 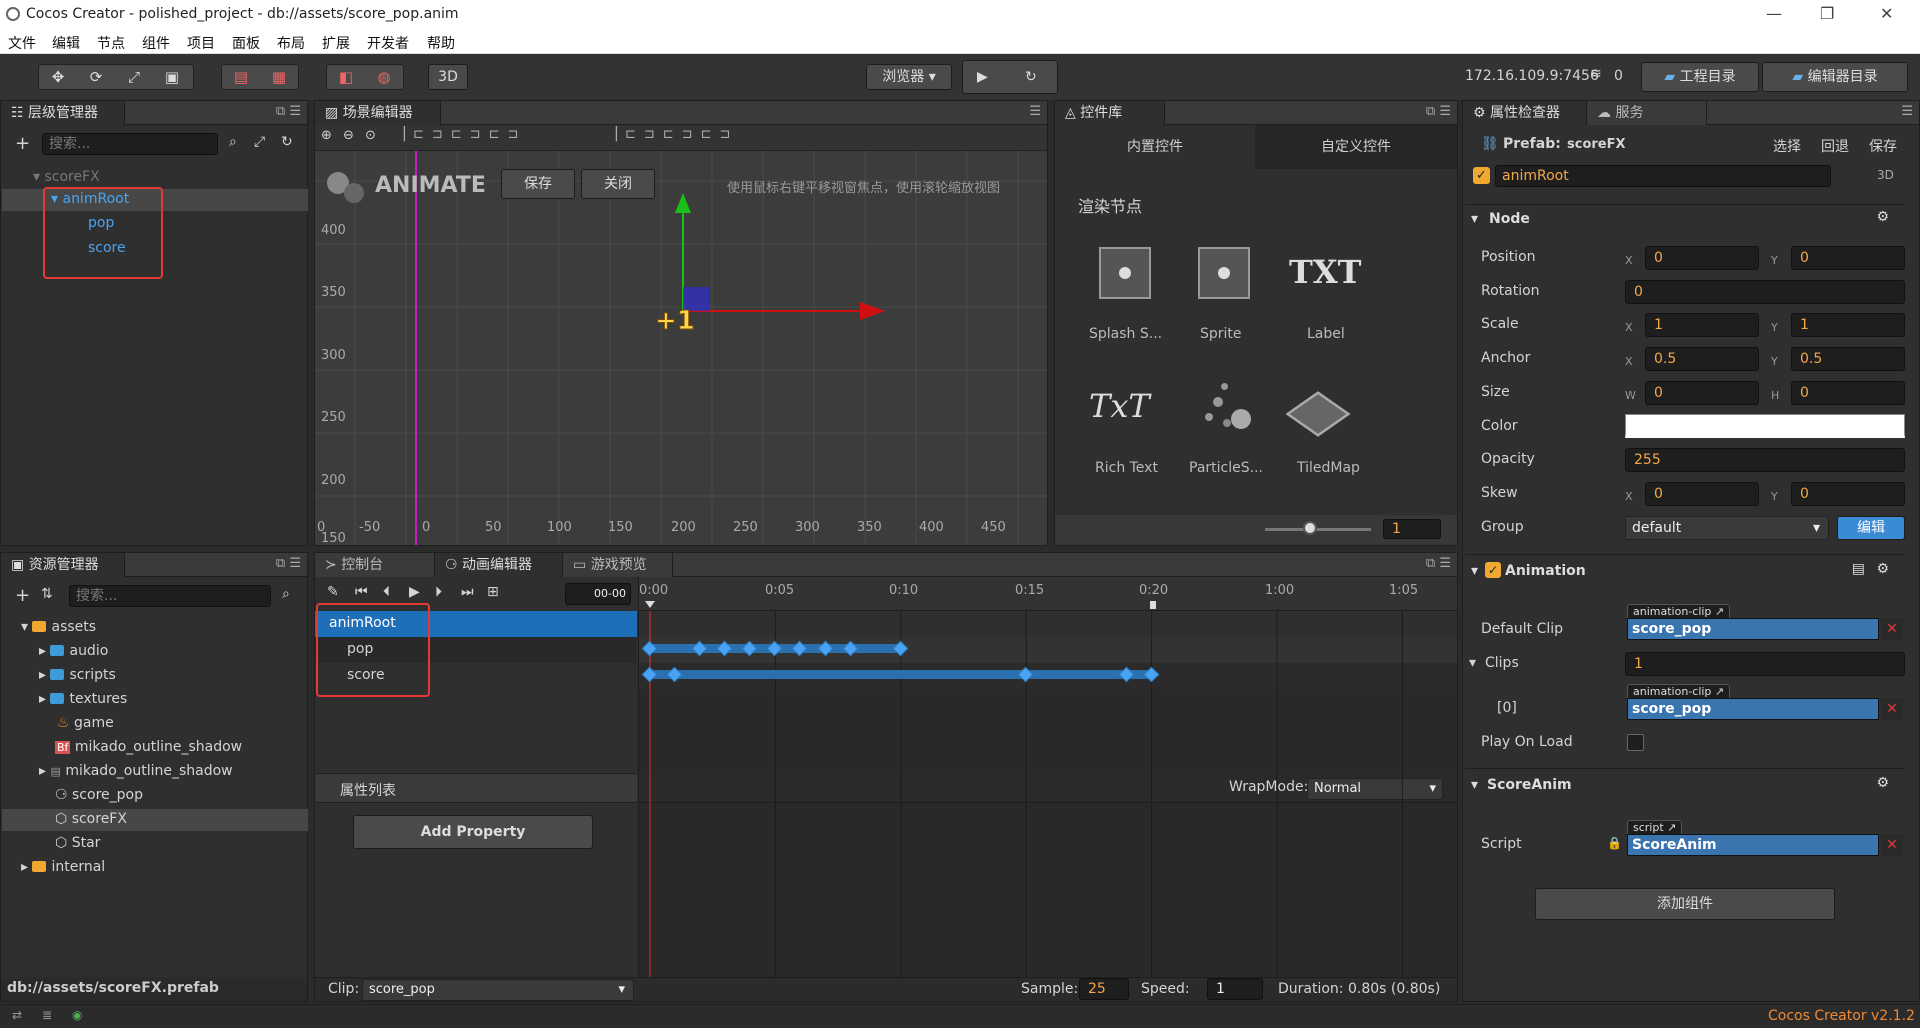 I want to click on skew-x-input: 0, so click(x=1702, y=494).